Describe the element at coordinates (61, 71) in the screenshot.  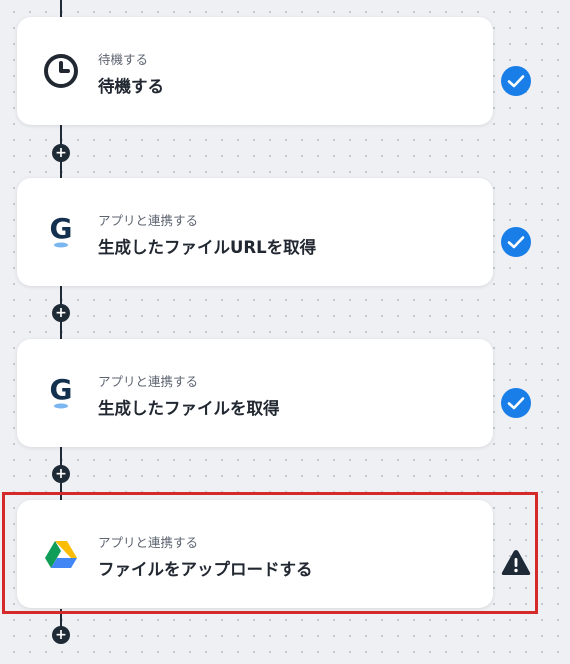
I see `clock-icon` at that location.